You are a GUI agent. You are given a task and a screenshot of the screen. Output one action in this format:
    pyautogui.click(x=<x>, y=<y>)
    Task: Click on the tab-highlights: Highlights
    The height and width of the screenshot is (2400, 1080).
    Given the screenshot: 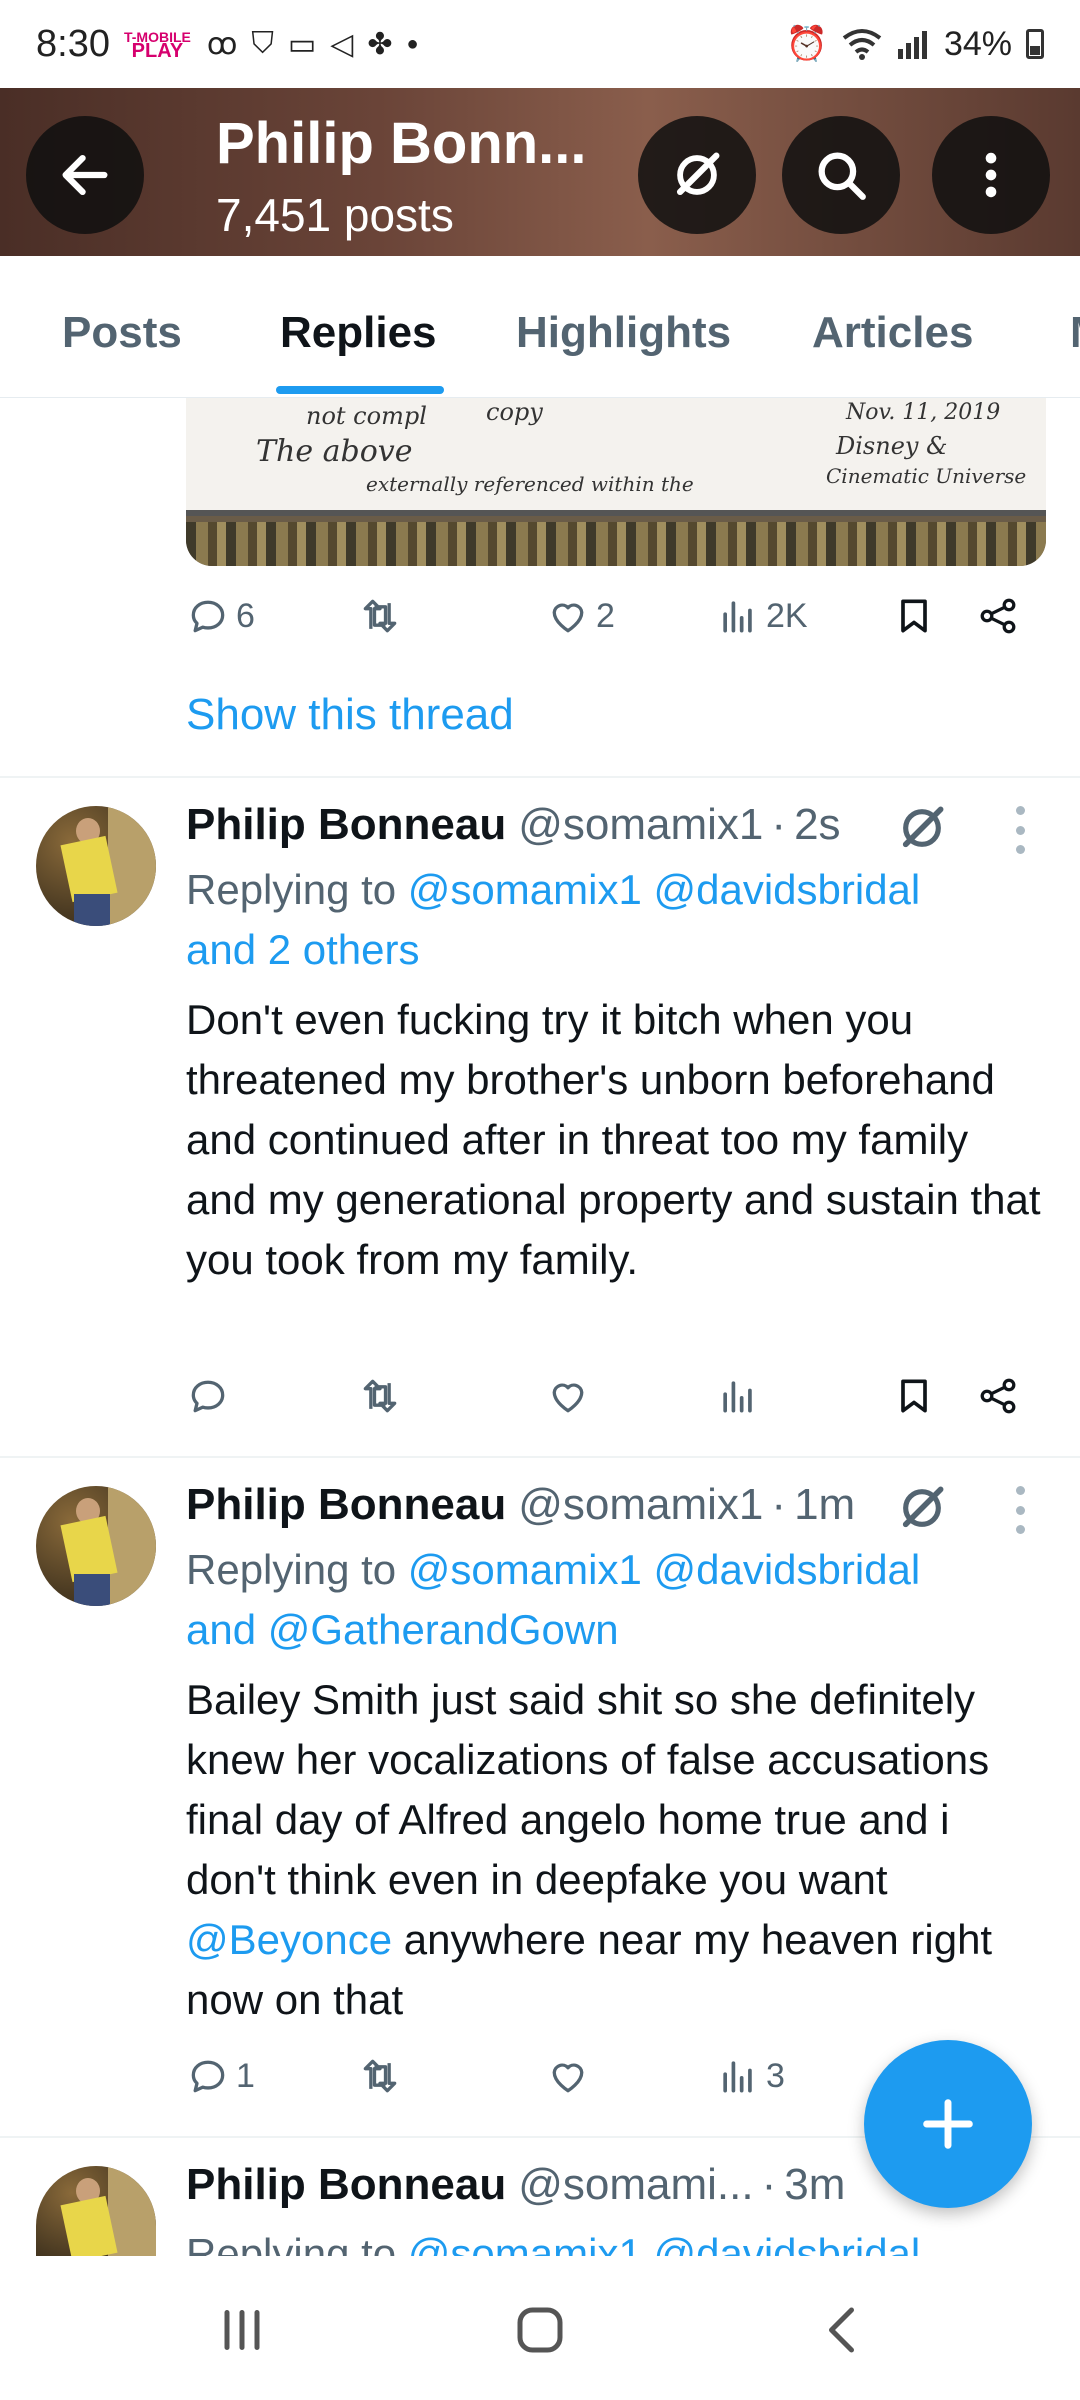 What is the action you would take?
    pyautogui.click(x=623, y=333)
    